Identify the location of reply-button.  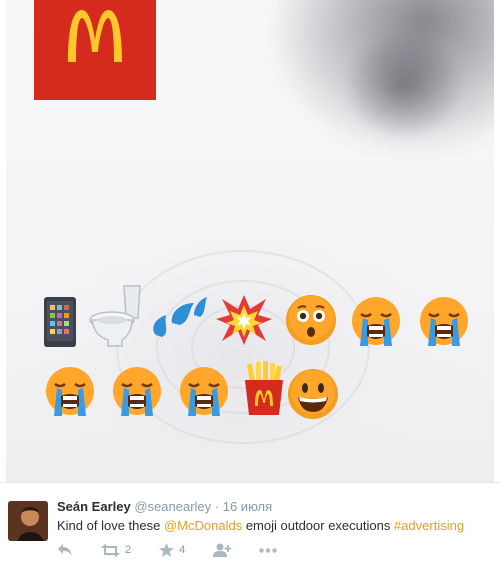
(65, 550).